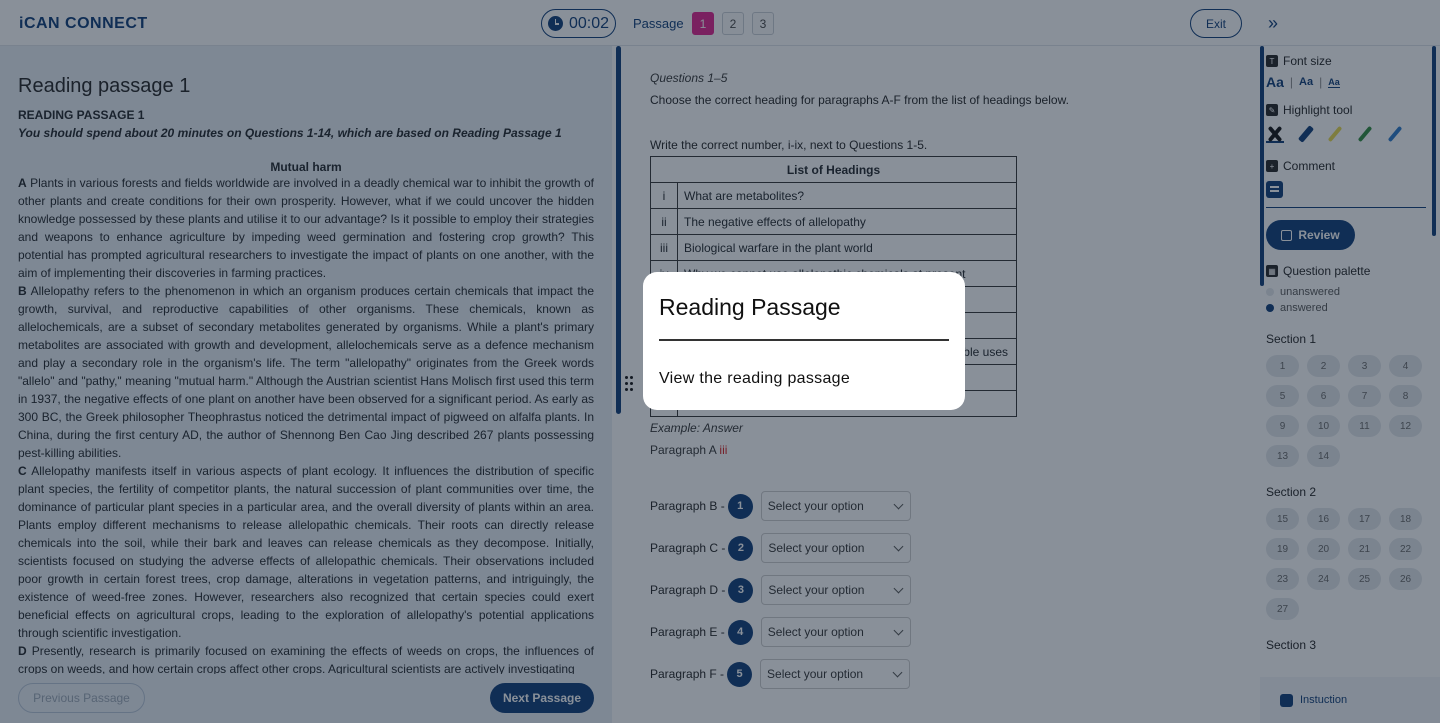 The width and height of the screenshot is (1440, 723). I want to click on modal-divider, so click(804, 340).